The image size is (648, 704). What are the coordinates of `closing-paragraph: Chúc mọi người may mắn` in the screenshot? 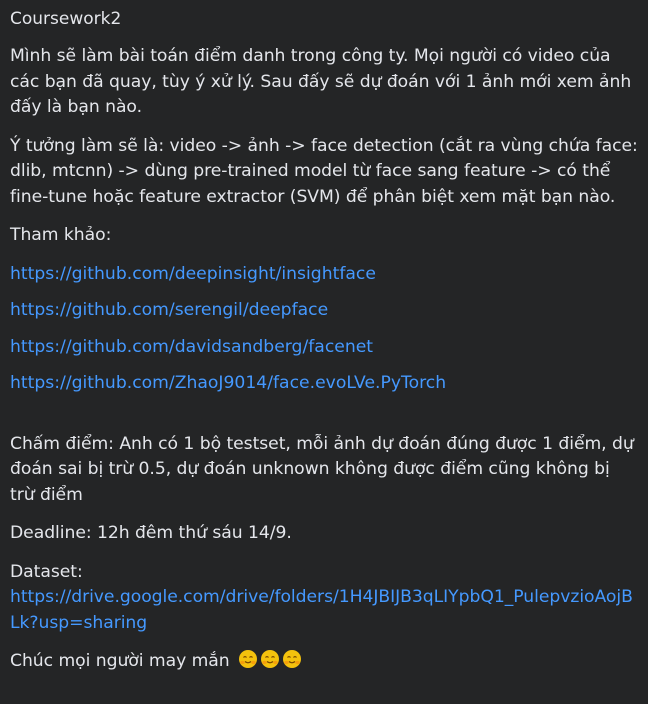 It's located at (324, 662).